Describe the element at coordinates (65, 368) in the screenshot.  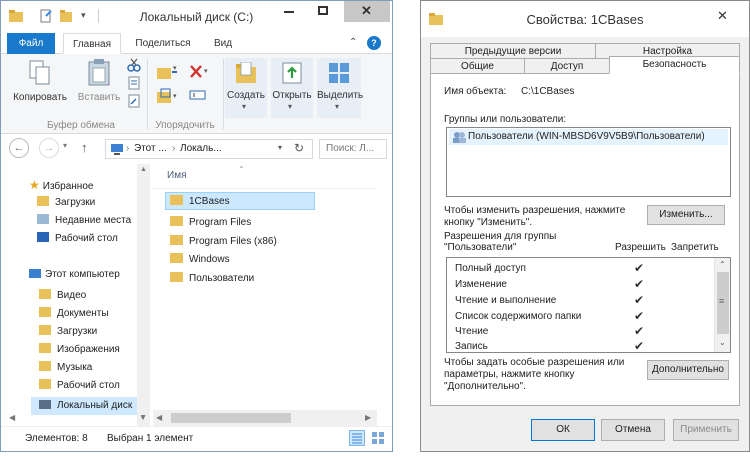
I see `nav-music: Музыка` at that location.